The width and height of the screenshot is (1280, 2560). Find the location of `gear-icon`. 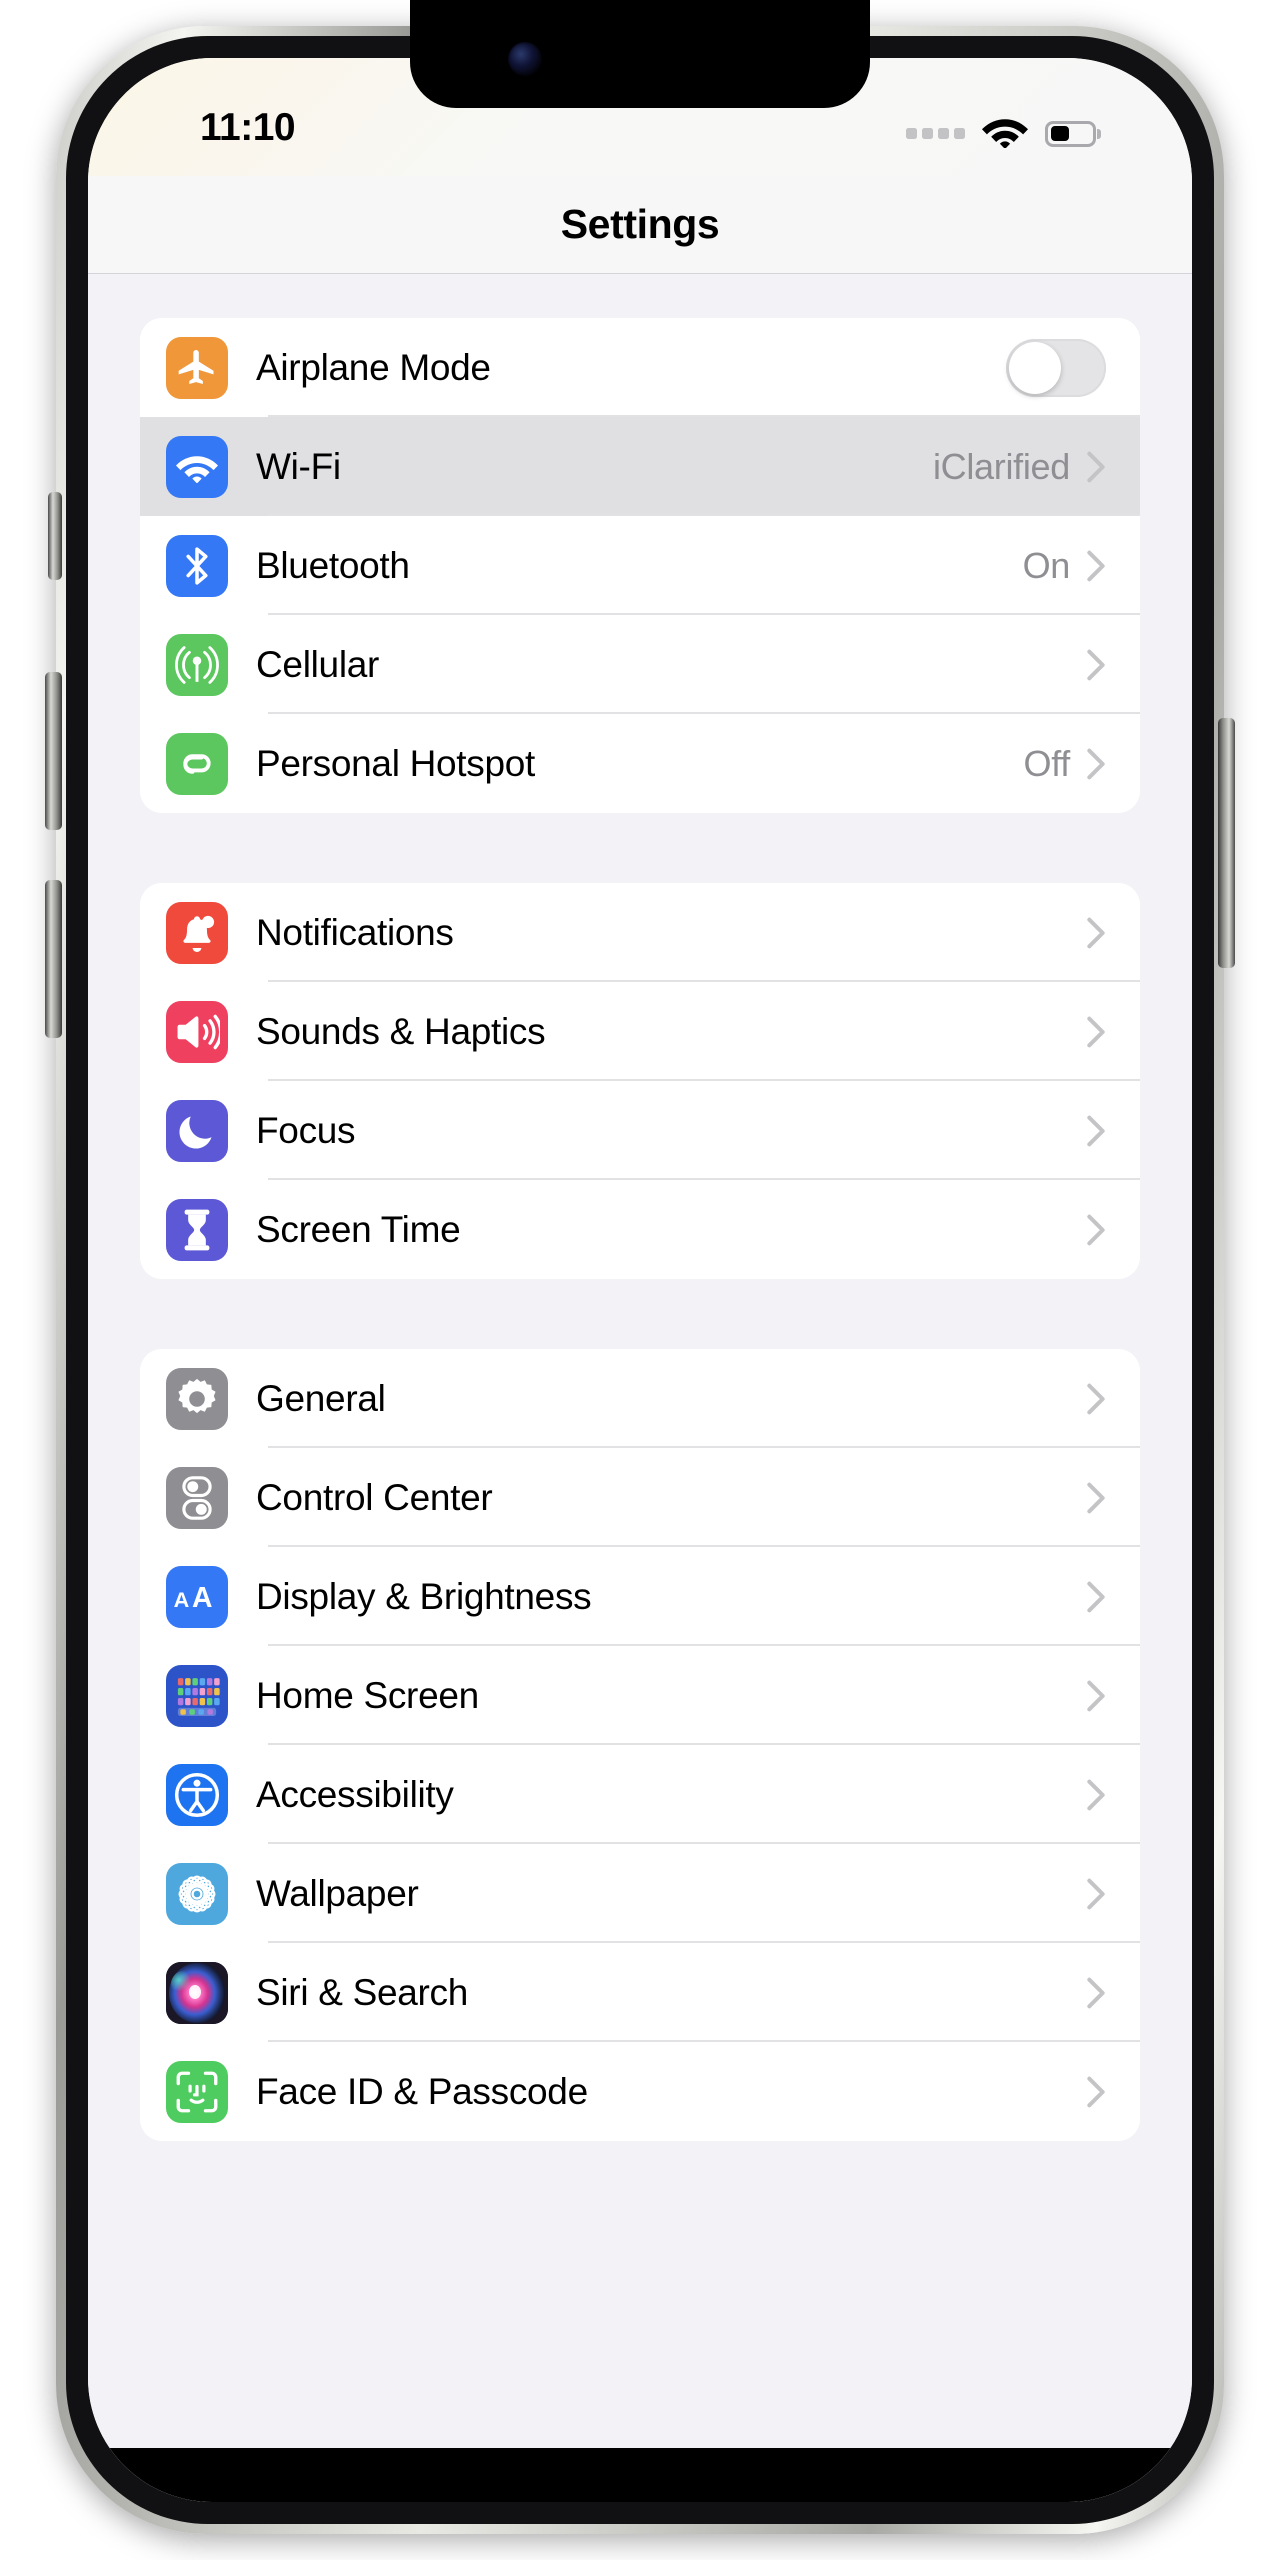

gear-icon is located at coordinates (197, 1398).